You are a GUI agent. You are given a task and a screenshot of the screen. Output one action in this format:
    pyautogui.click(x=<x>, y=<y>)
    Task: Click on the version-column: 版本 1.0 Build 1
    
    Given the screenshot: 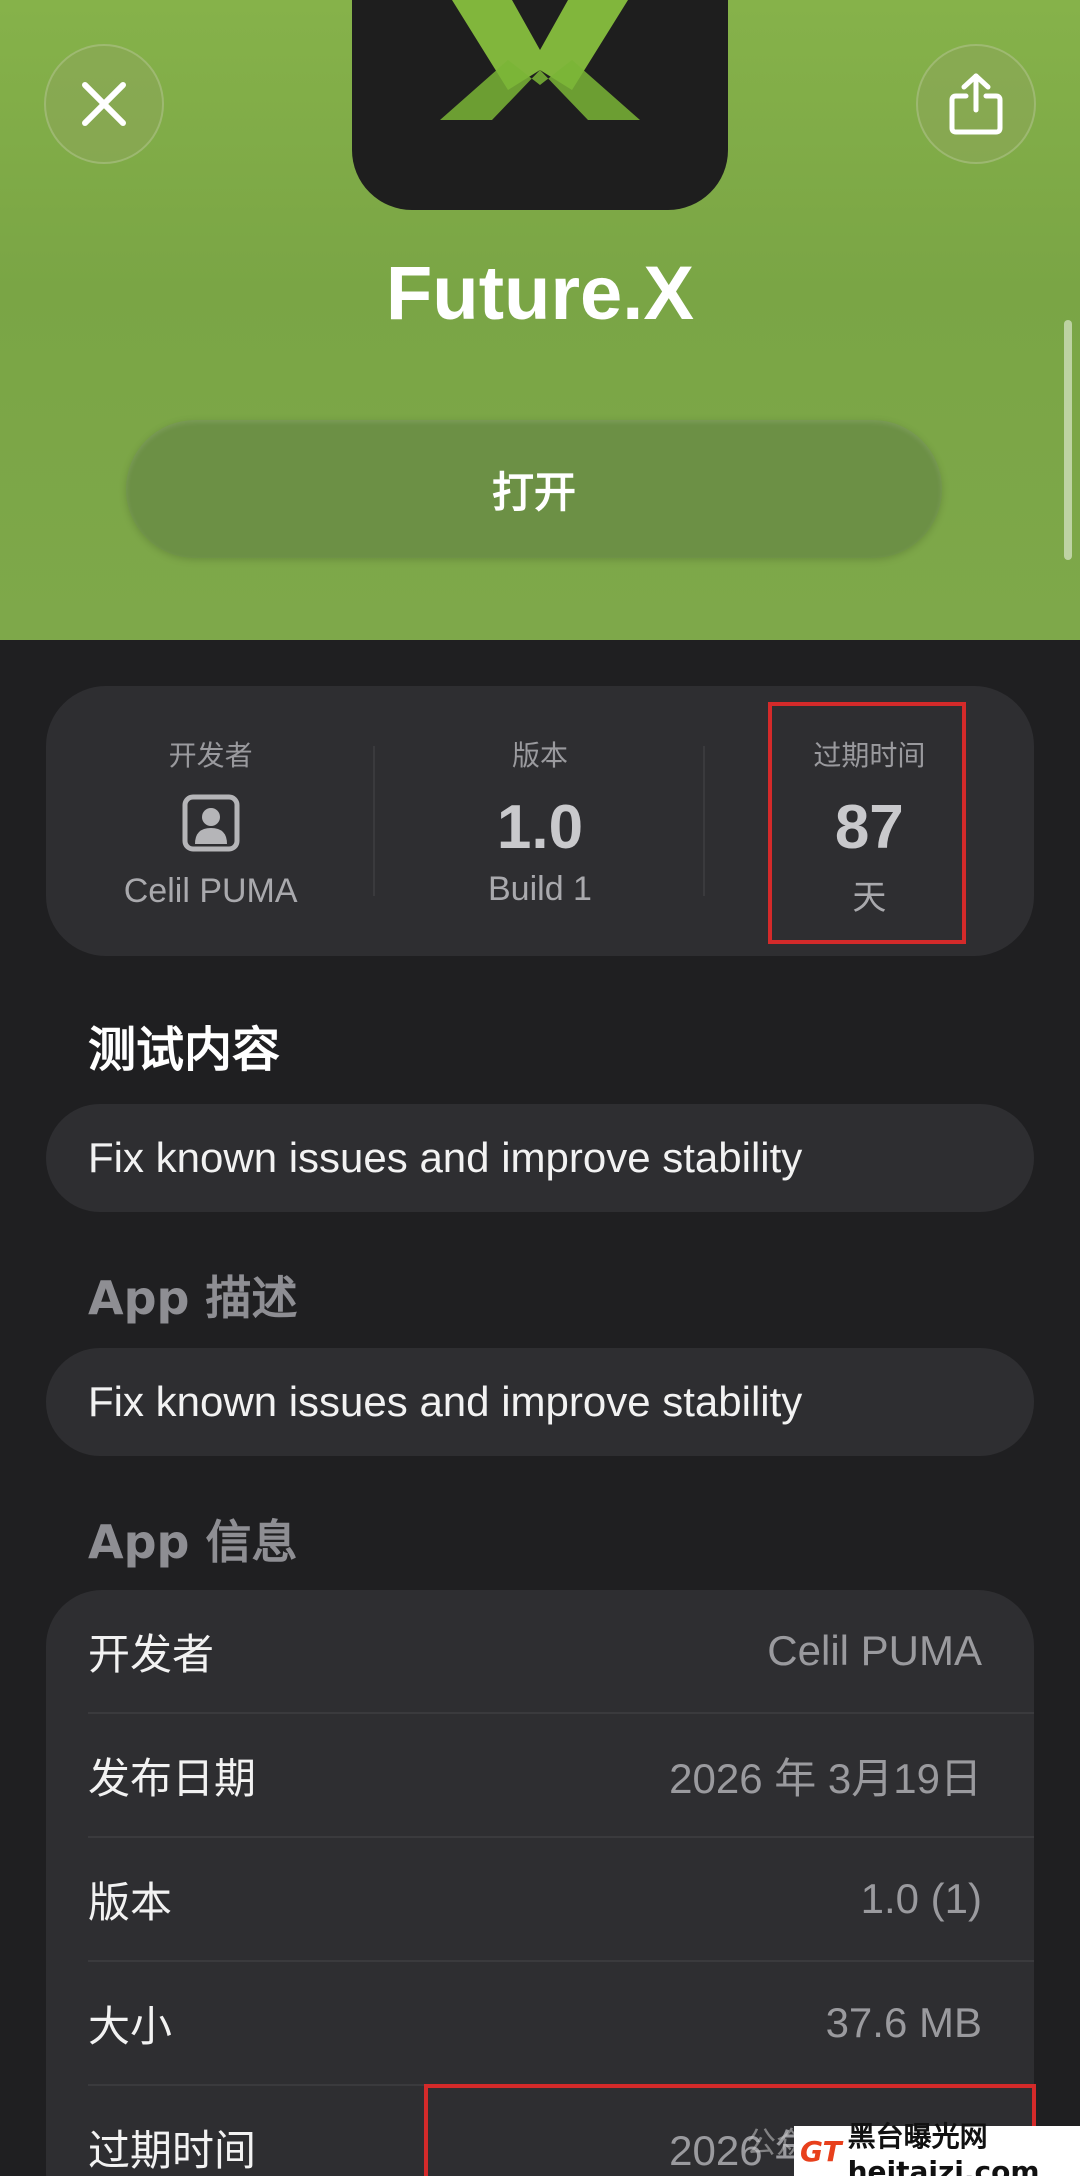 What is the action you would take?
    pyautogui.click(x=540, y=821)
    